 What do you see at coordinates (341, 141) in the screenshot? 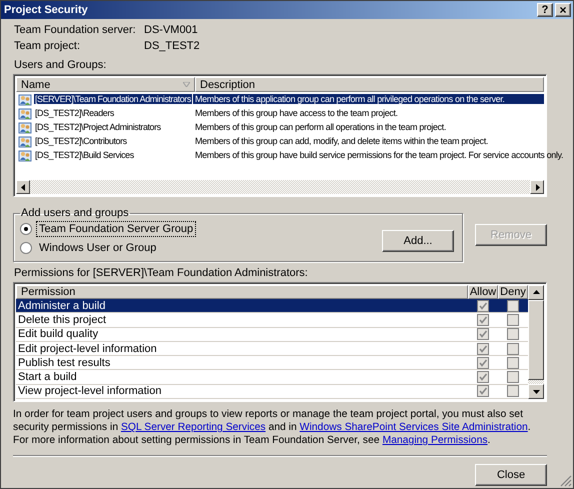
I see `group-description: Members of this group can add, modify, and delete items within the team project.` at bounding box center [341, 141].